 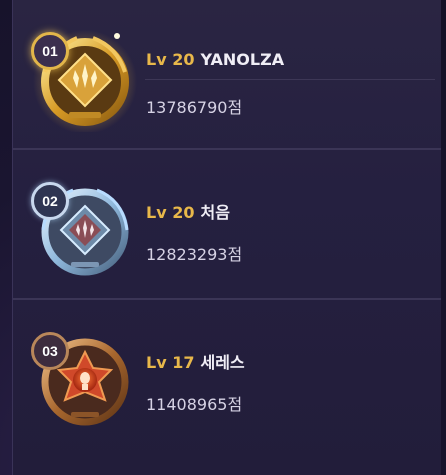 I want to click on row-divider, so click(x=290, y=79).